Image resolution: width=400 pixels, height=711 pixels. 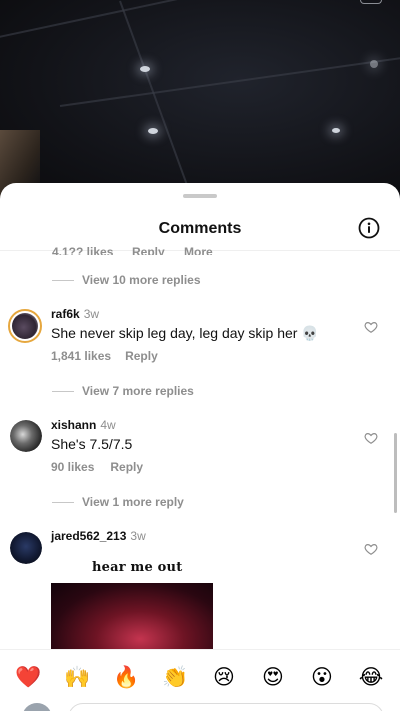 What do you see at coordinates (65, 314) in the screenshot?
I see `username: raf6k` at bounding box center [65, 314].